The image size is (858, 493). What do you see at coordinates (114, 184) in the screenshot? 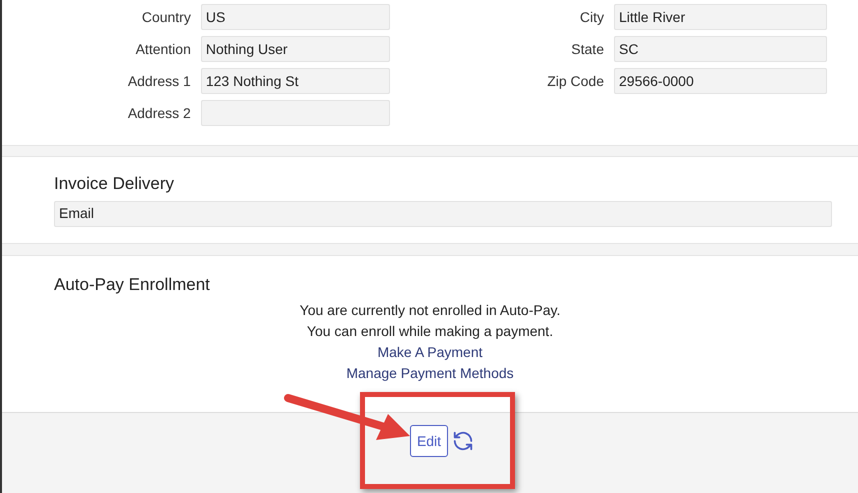
I see `section-title: Invoice Delivery` at bounding box center [114, 184].